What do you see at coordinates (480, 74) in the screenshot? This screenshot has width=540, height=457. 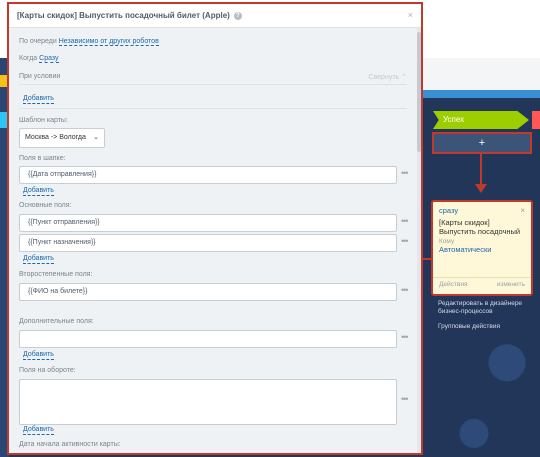 I see `pipeline-header` at bounding box center [480, 74].